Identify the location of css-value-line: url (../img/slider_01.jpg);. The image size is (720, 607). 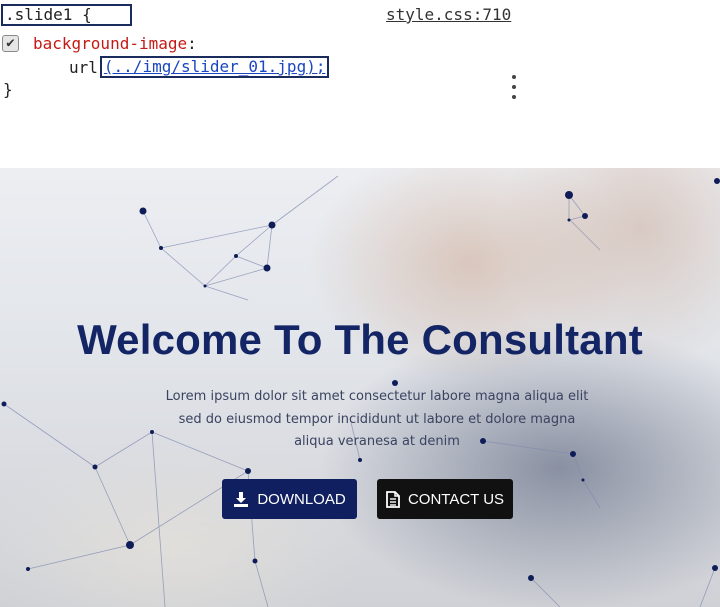
(199, 67).